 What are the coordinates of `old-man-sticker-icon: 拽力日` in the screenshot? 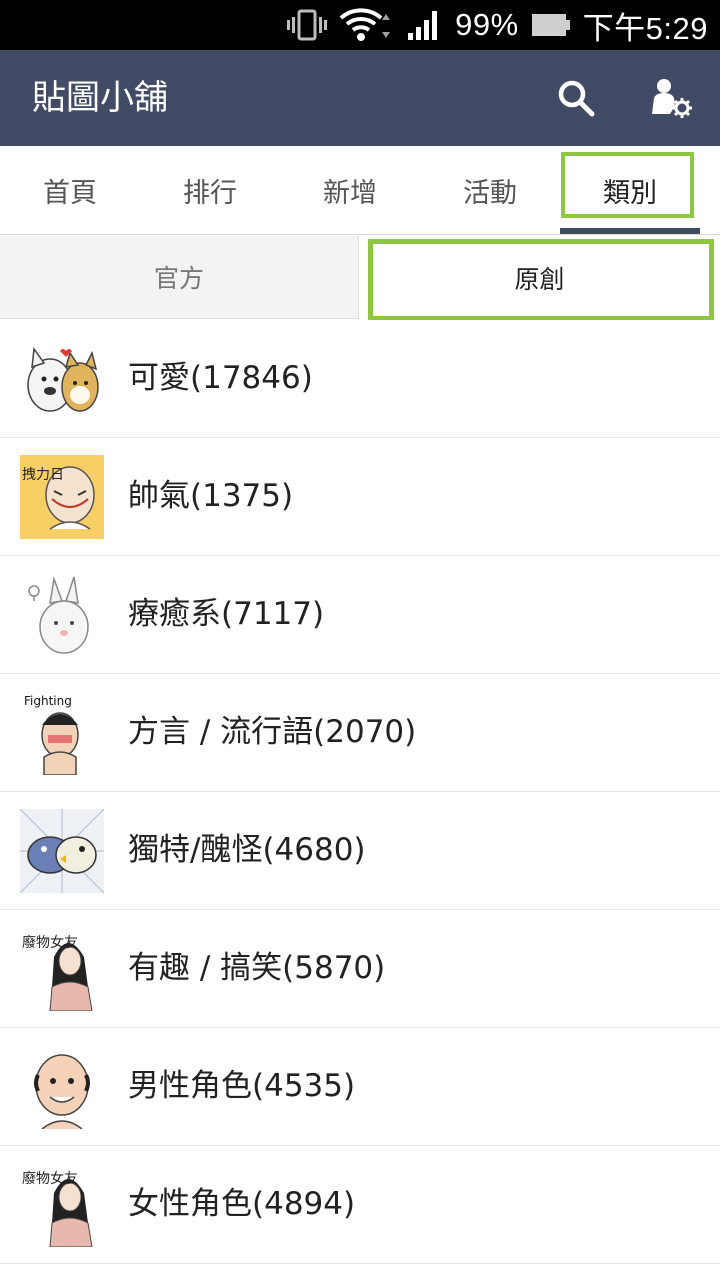 It's located at (62, 497).